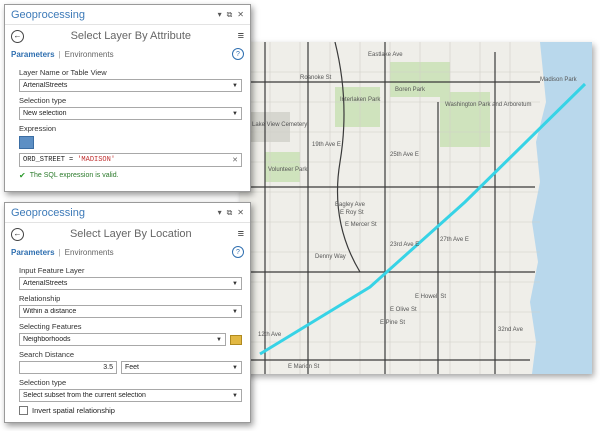 The width and height of the screenshot is (600, 431). I want to click on tool-title: Select Layer By Attribute, so click(131, 36).